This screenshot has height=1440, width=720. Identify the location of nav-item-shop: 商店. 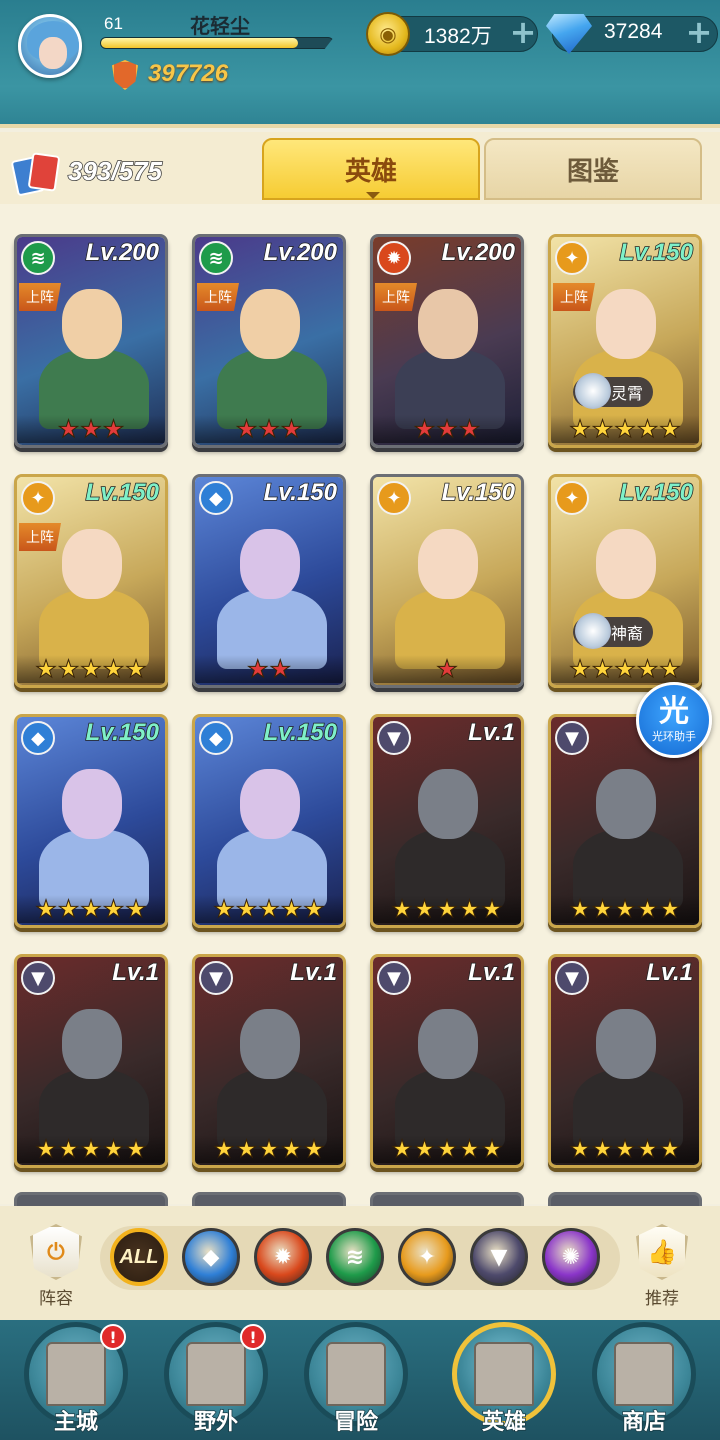
(644, 1381).